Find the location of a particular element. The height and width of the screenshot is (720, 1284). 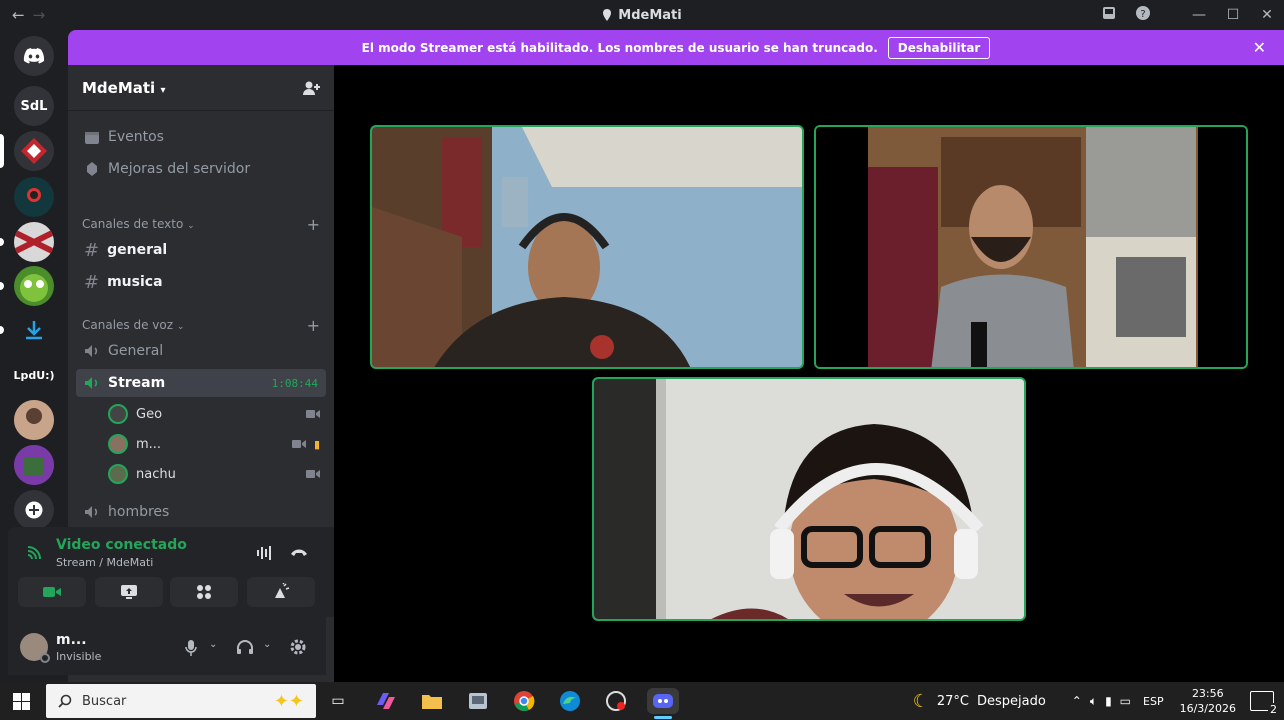

add-server-icon is located at coordinates (34, 510).